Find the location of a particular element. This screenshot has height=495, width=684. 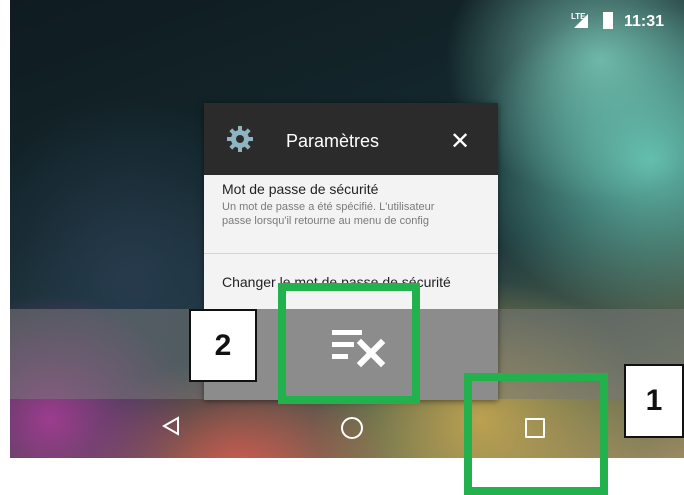

step-label-2: 2 is located at coordinates (223, 345).